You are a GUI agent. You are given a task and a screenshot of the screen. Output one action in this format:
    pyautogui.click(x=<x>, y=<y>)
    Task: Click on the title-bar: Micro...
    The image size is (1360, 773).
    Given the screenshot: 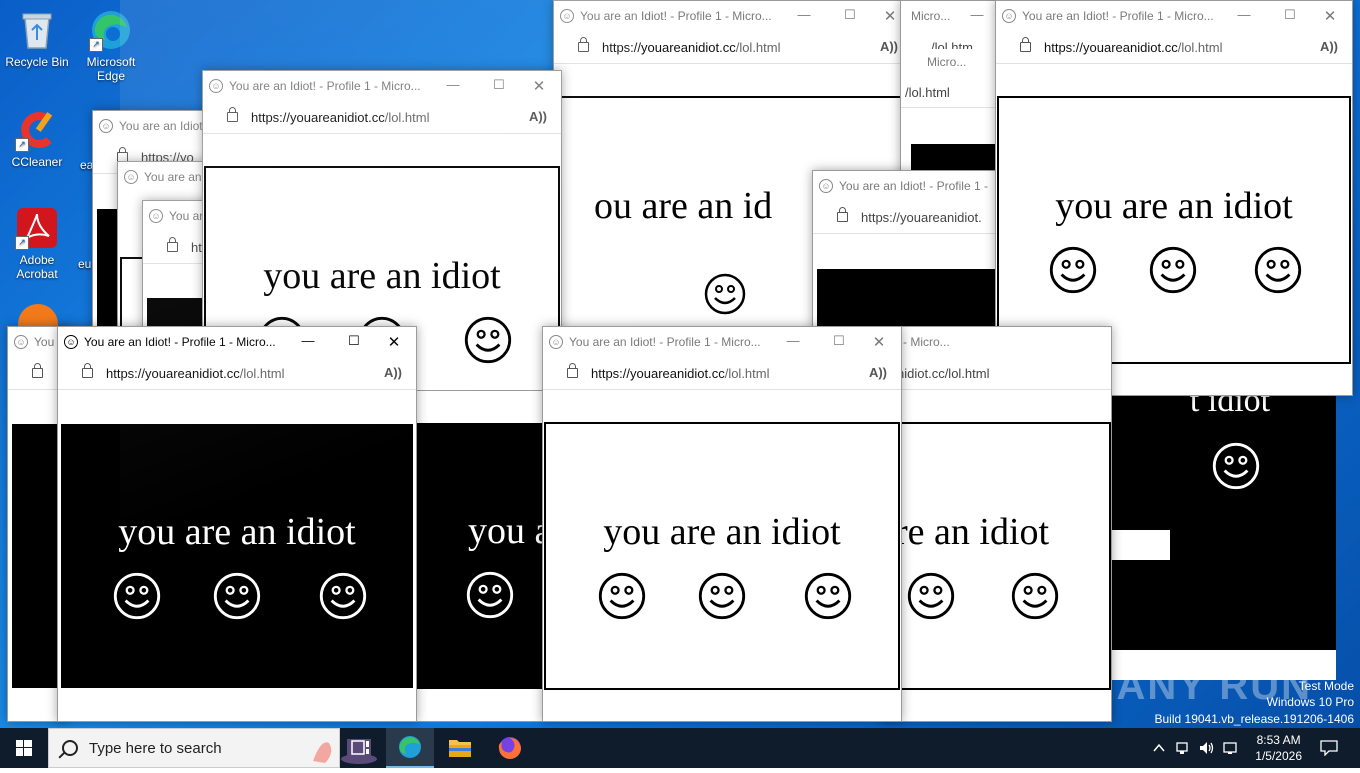 What is the action you would take?
    pyautogui.click(x=951, y=62)
    